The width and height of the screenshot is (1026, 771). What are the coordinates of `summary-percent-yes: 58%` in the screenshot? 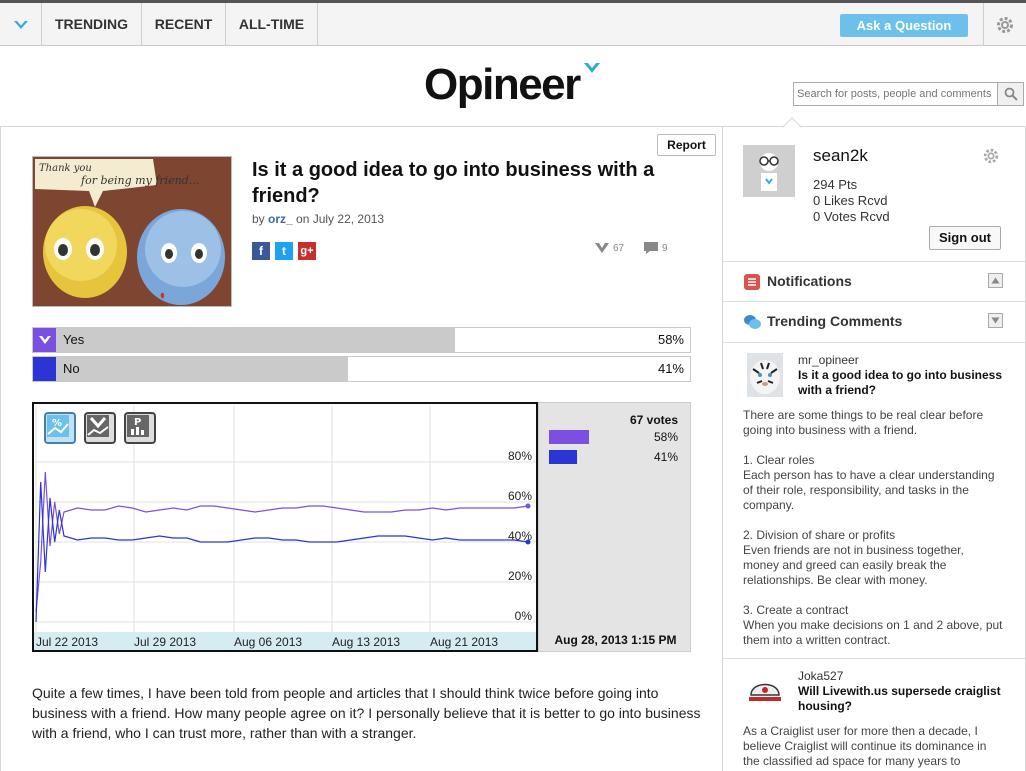 It's located at (665, 437).